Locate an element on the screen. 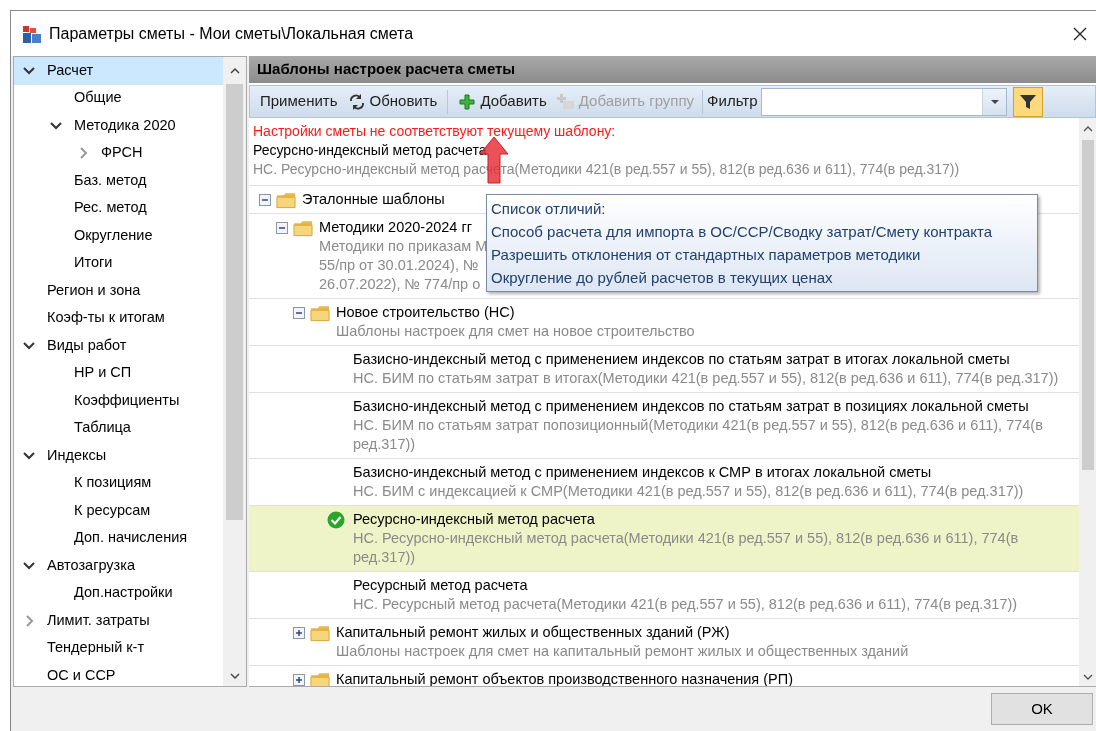  window-title: Параметры сметы - Мои сметы\Локальная смета is located at coordinates (231, 33).